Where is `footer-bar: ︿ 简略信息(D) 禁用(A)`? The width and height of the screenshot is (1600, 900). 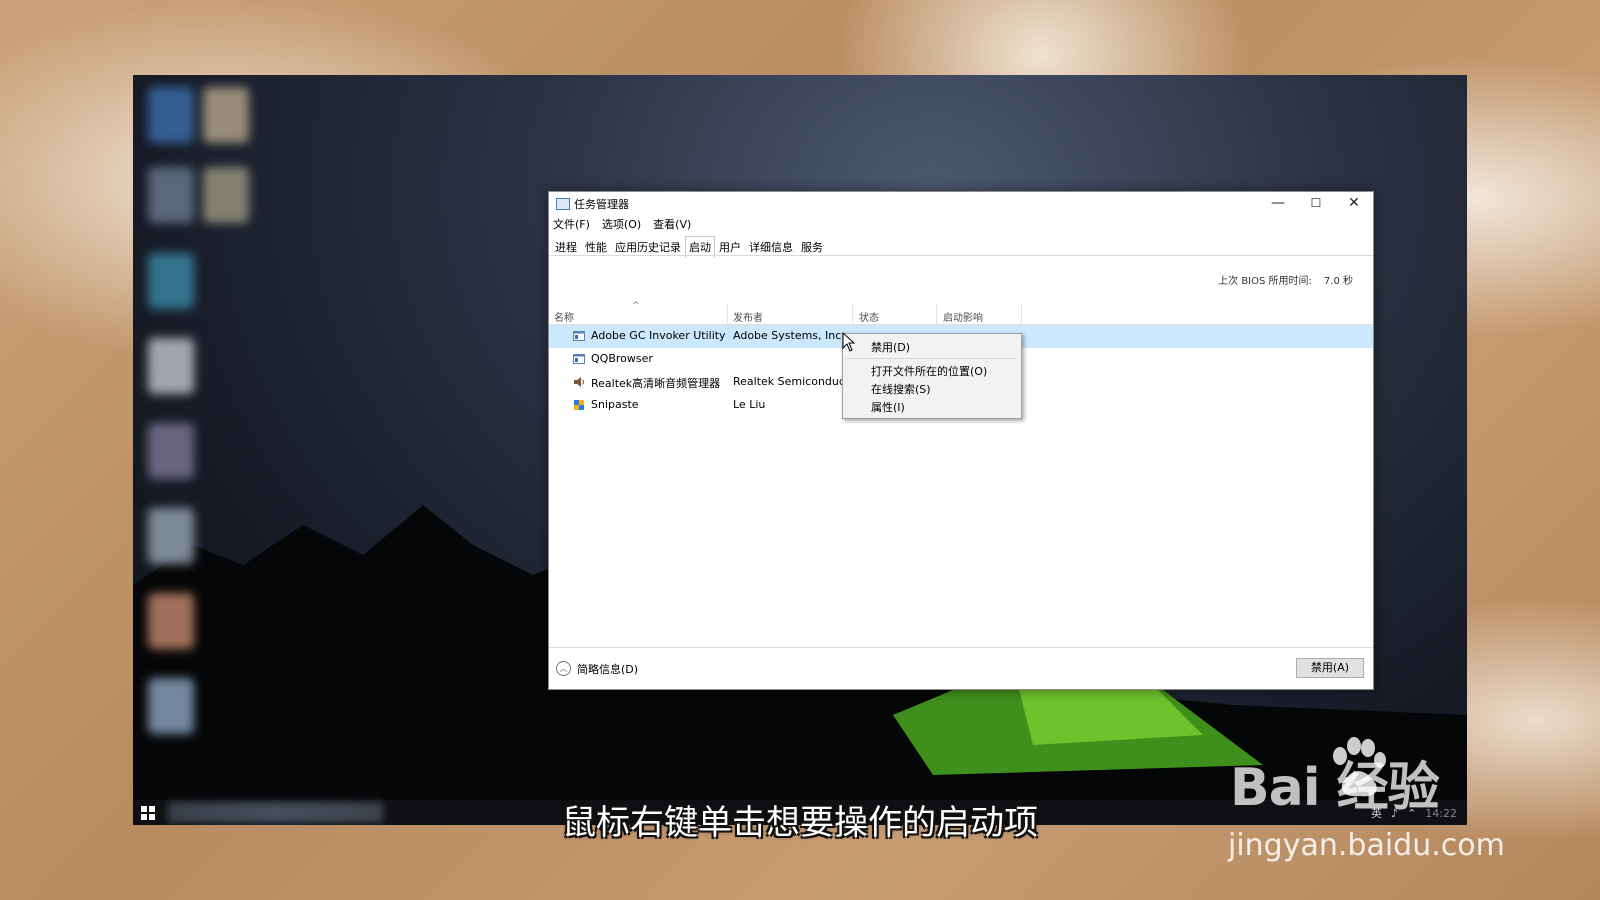
footer-bar: ︿ 简略信息(D) 禁用(A) is located at coordinates (961, 668).